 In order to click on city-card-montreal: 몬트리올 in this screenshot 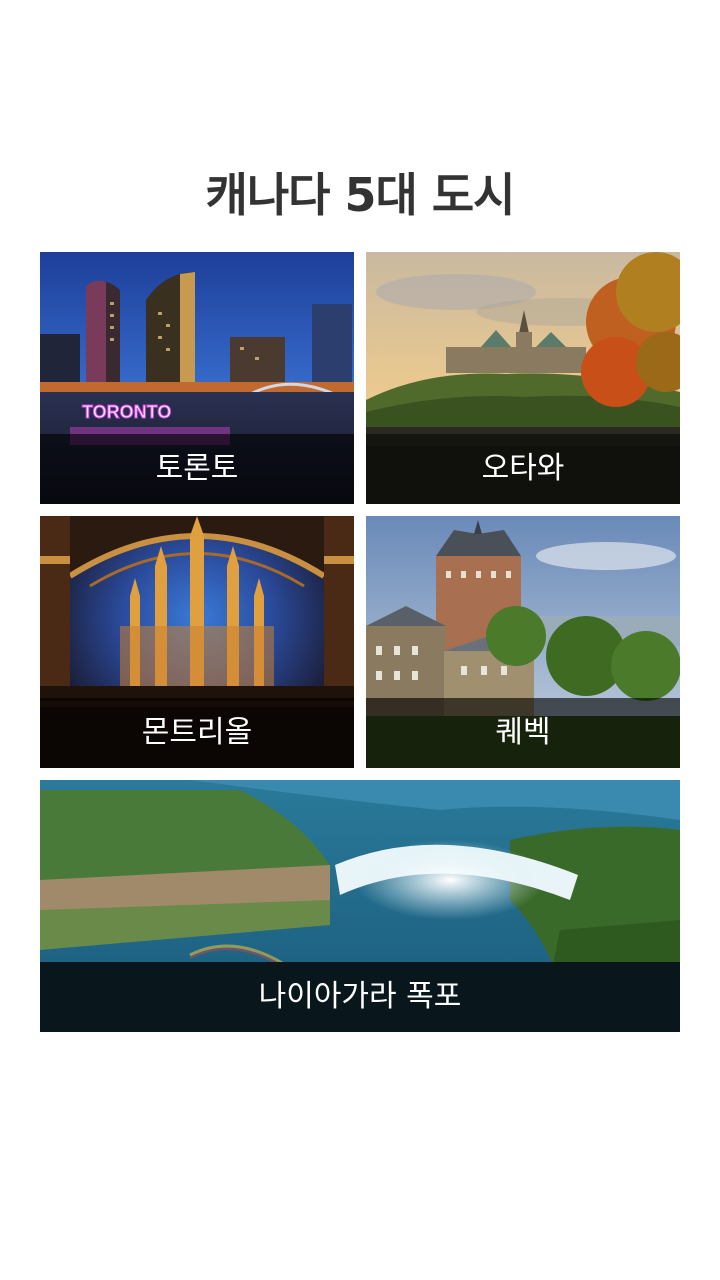, I will do `click(197, 642)`.